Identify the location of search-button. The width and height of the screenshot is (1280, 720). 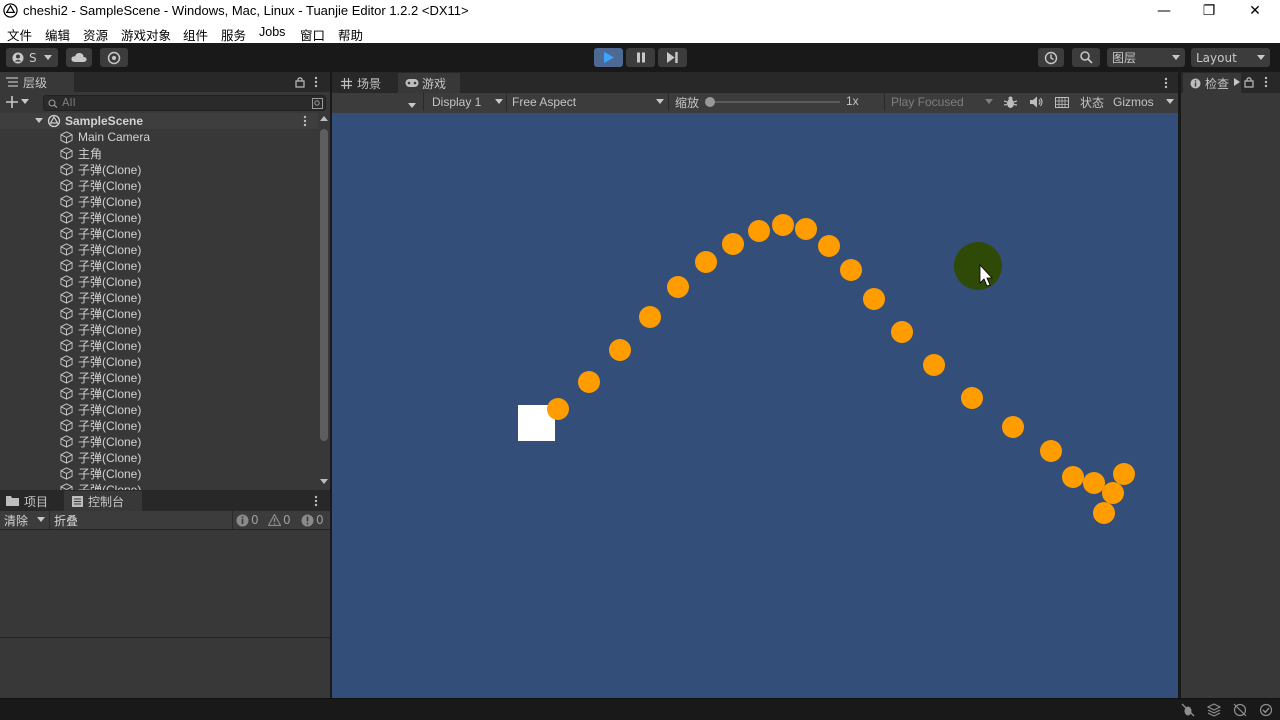
(1086, 57).